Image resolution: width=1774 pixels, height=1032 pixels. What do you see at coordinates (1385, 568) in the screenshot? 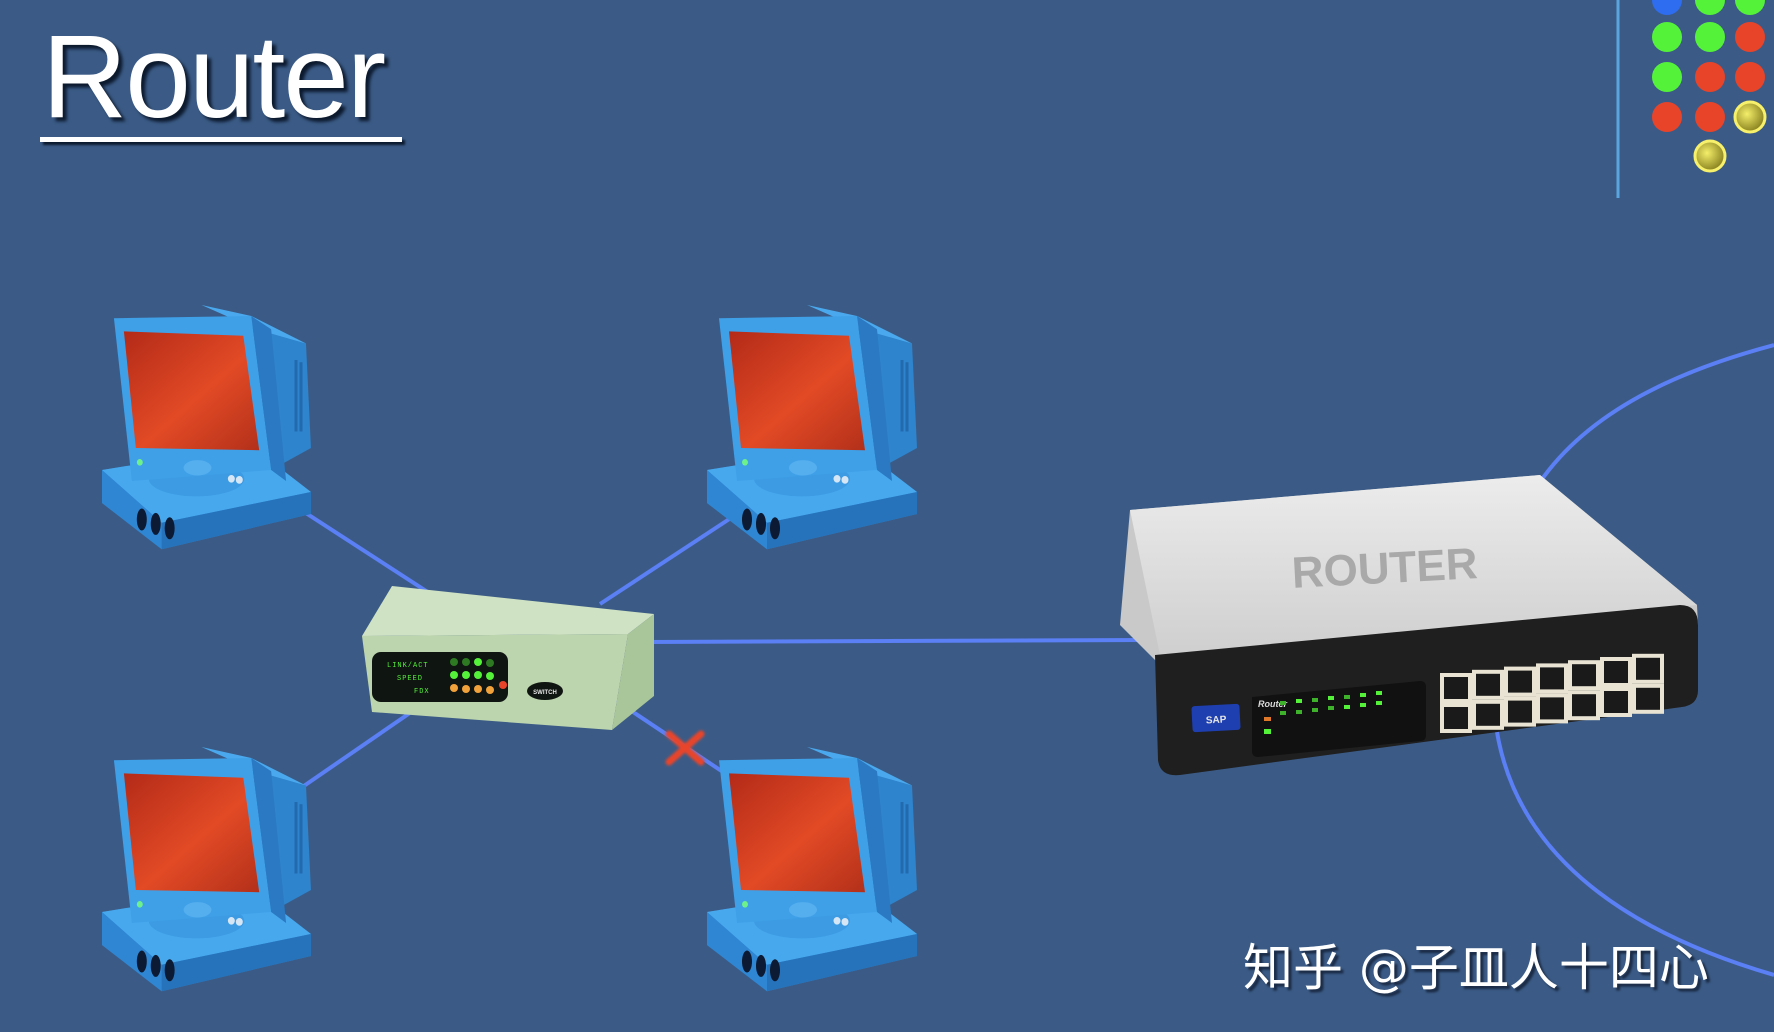
I see `router-top-label: ROUTER` at bounding box center [1385, 568].